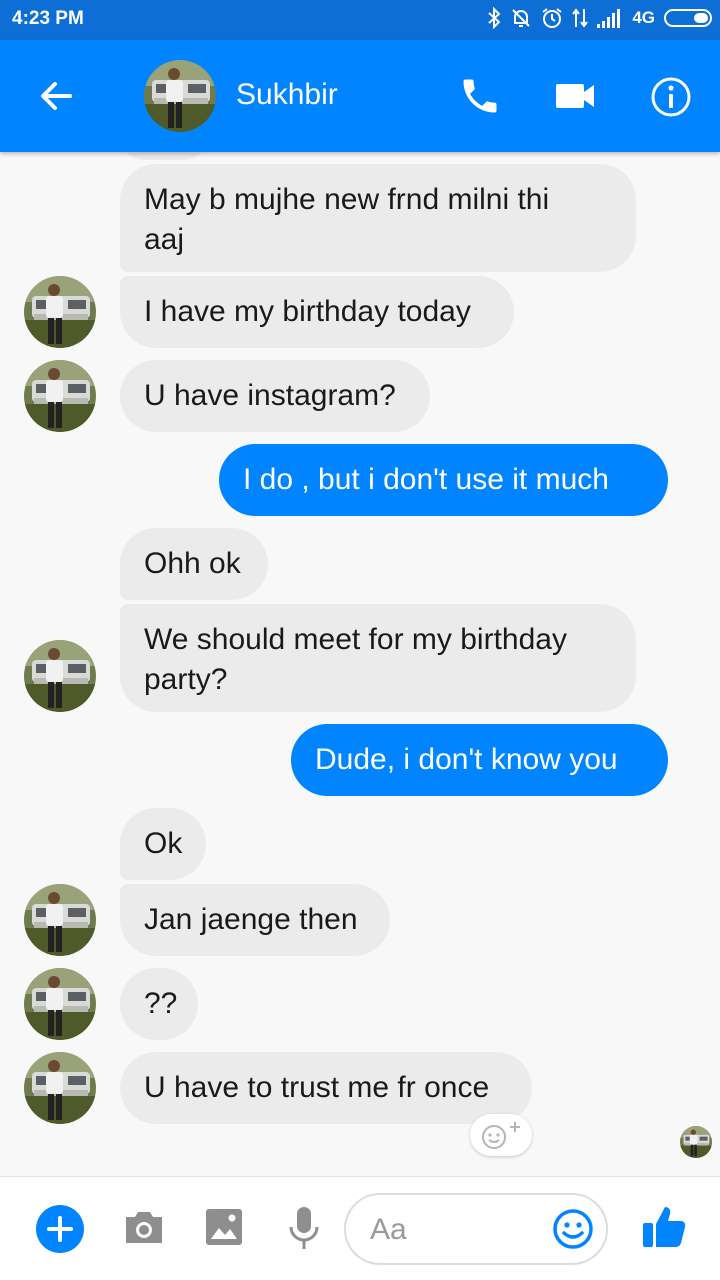 Image resolution: width=720 pixels, height=1280 pixels. I want to click on message-input-placeholder: Aa, so click(388, 1229).